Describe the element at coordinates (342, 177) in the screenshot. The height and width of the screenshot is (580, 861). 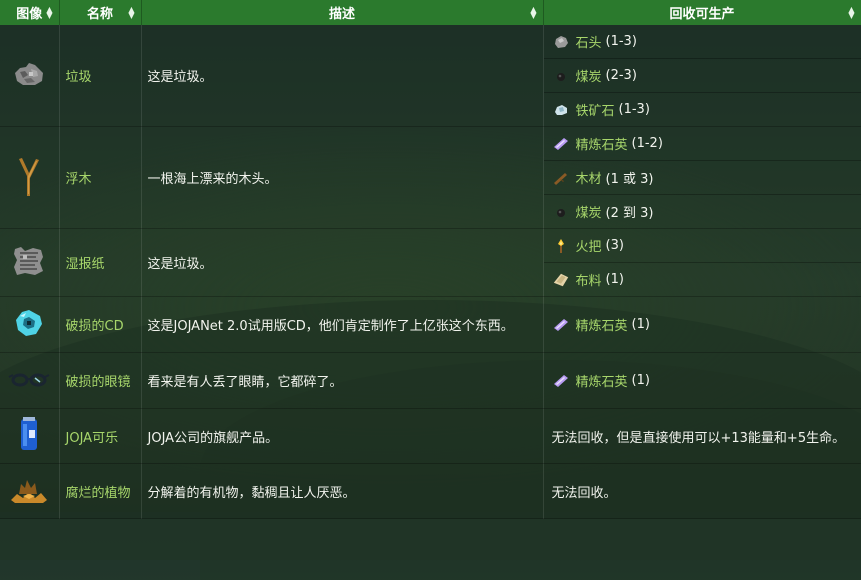
I see `item-description: 一根海上漂来的木头。` at that location.